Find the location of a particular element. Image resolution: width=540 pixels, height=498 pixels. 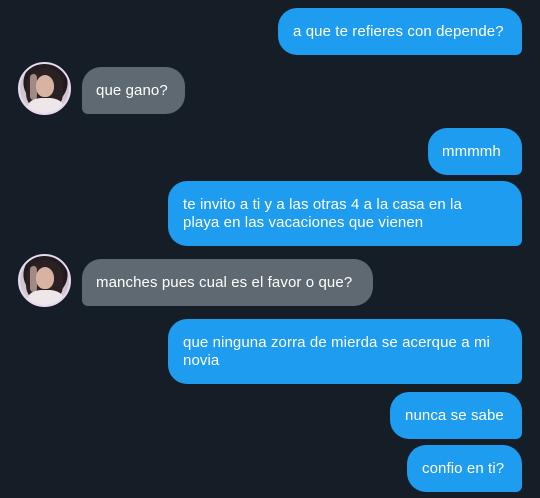

message-text: nunca se sabe is located at coordinates (454, 415).